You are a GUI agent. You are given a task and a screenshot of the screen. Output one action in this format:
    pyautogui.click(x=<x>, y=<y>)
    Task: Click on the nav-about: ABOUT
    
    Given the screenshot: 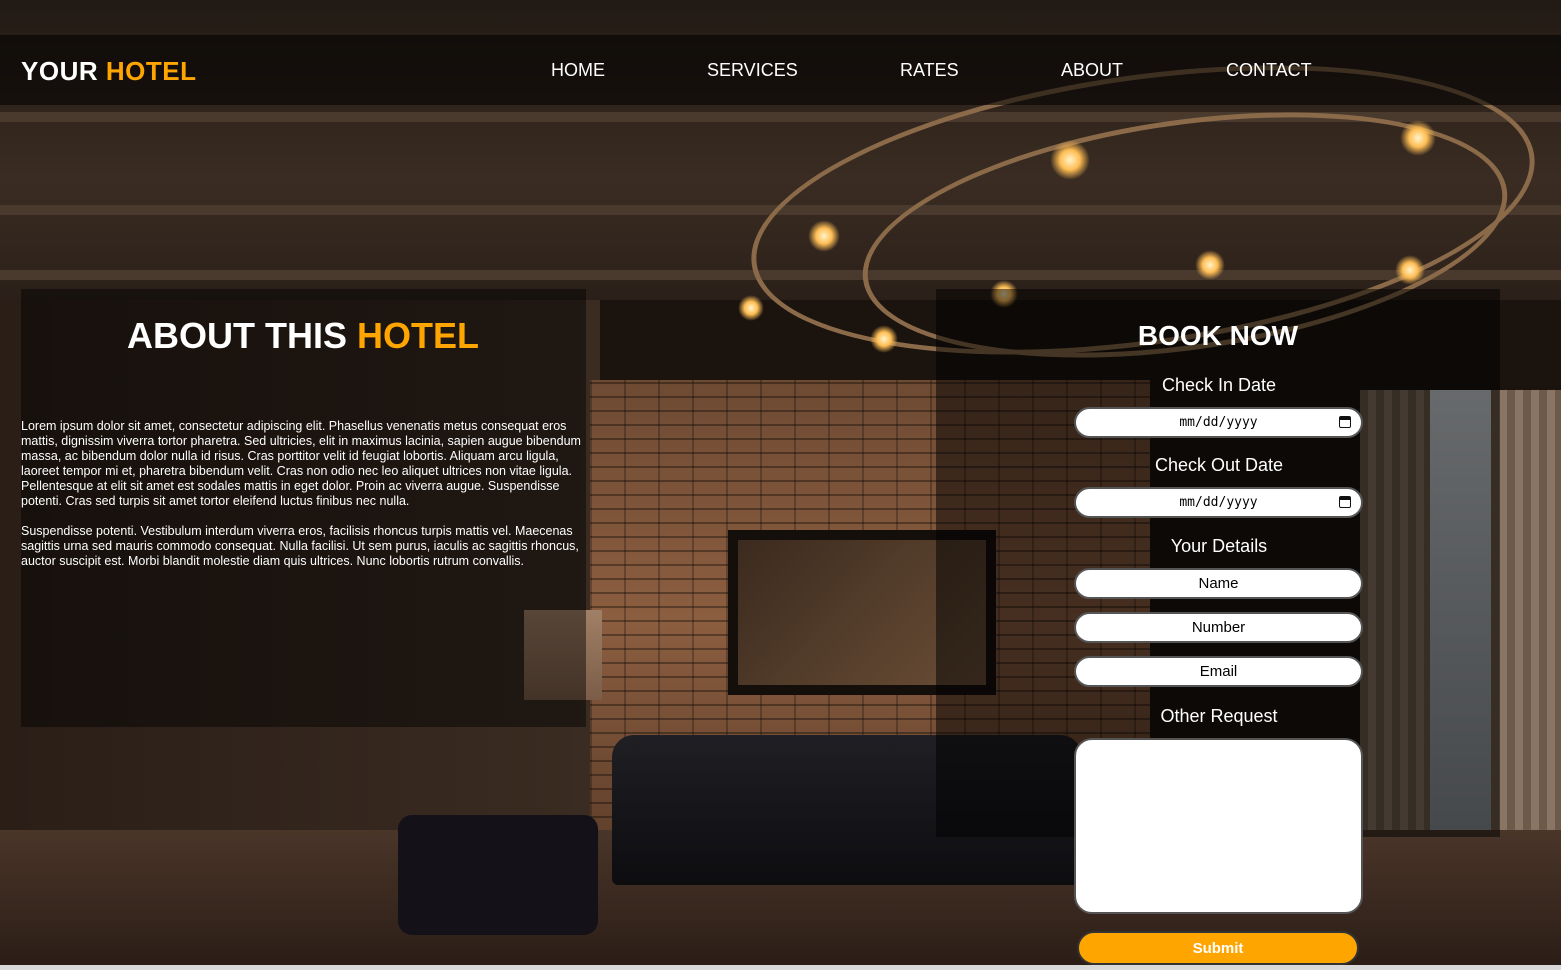 What is the action you would take?
    pyautogui.click(x=1092, y=70)
    